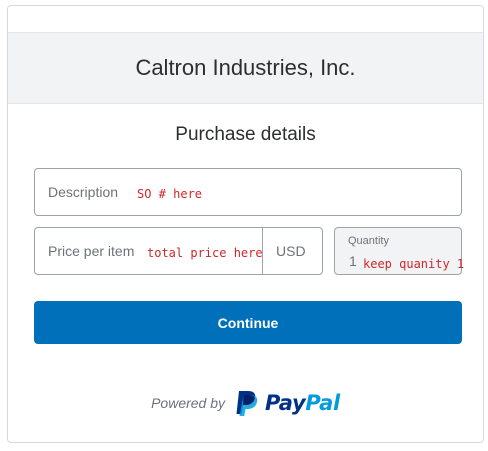  Describe the element at coordinates (248, 192) in the screenshot. I see `description-field: Description SO # here` at that location.